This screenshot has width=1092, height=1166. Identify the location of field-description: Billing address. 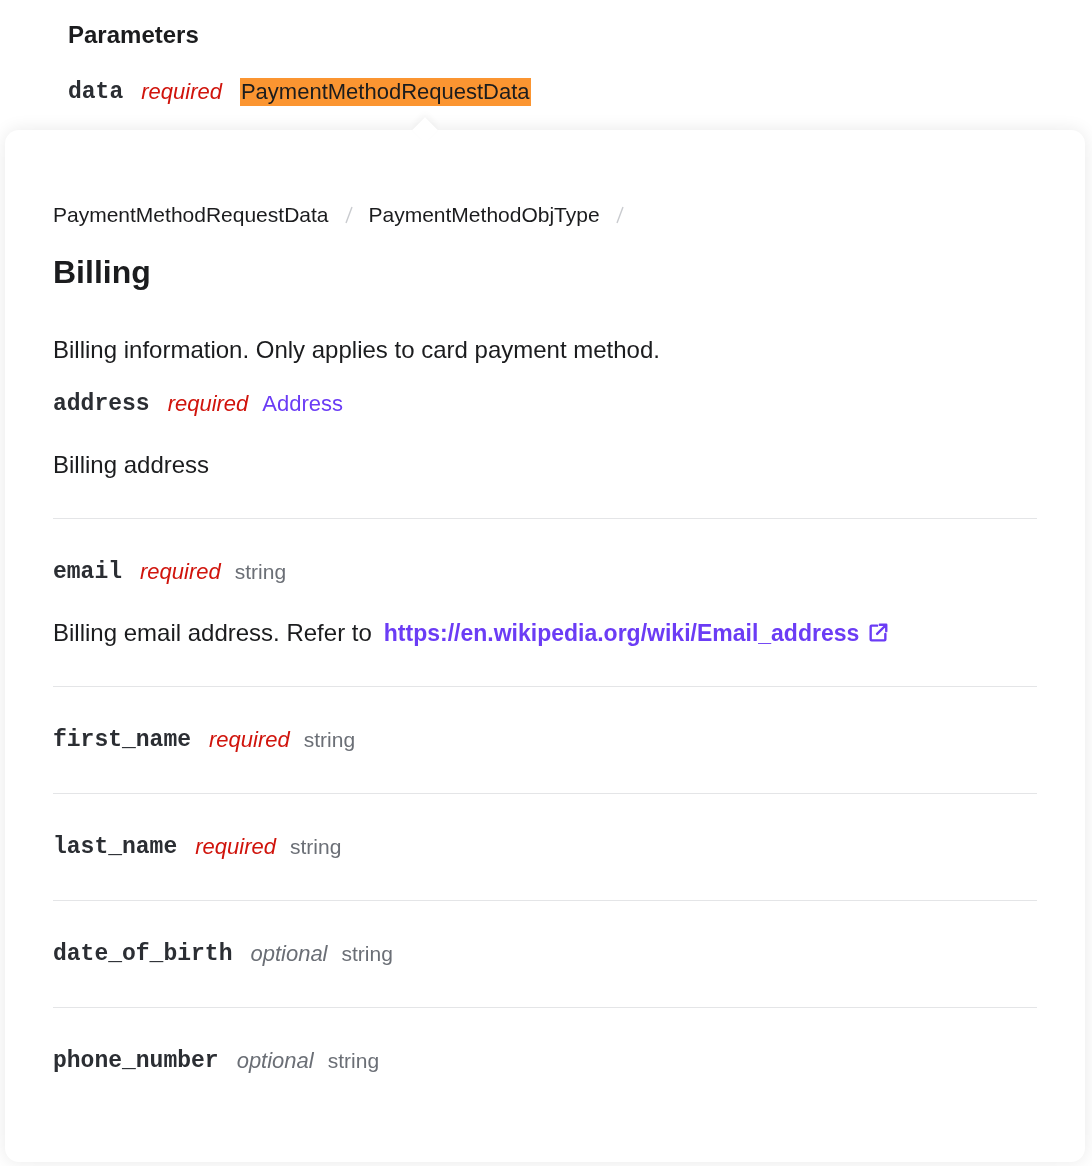
(131, 465).